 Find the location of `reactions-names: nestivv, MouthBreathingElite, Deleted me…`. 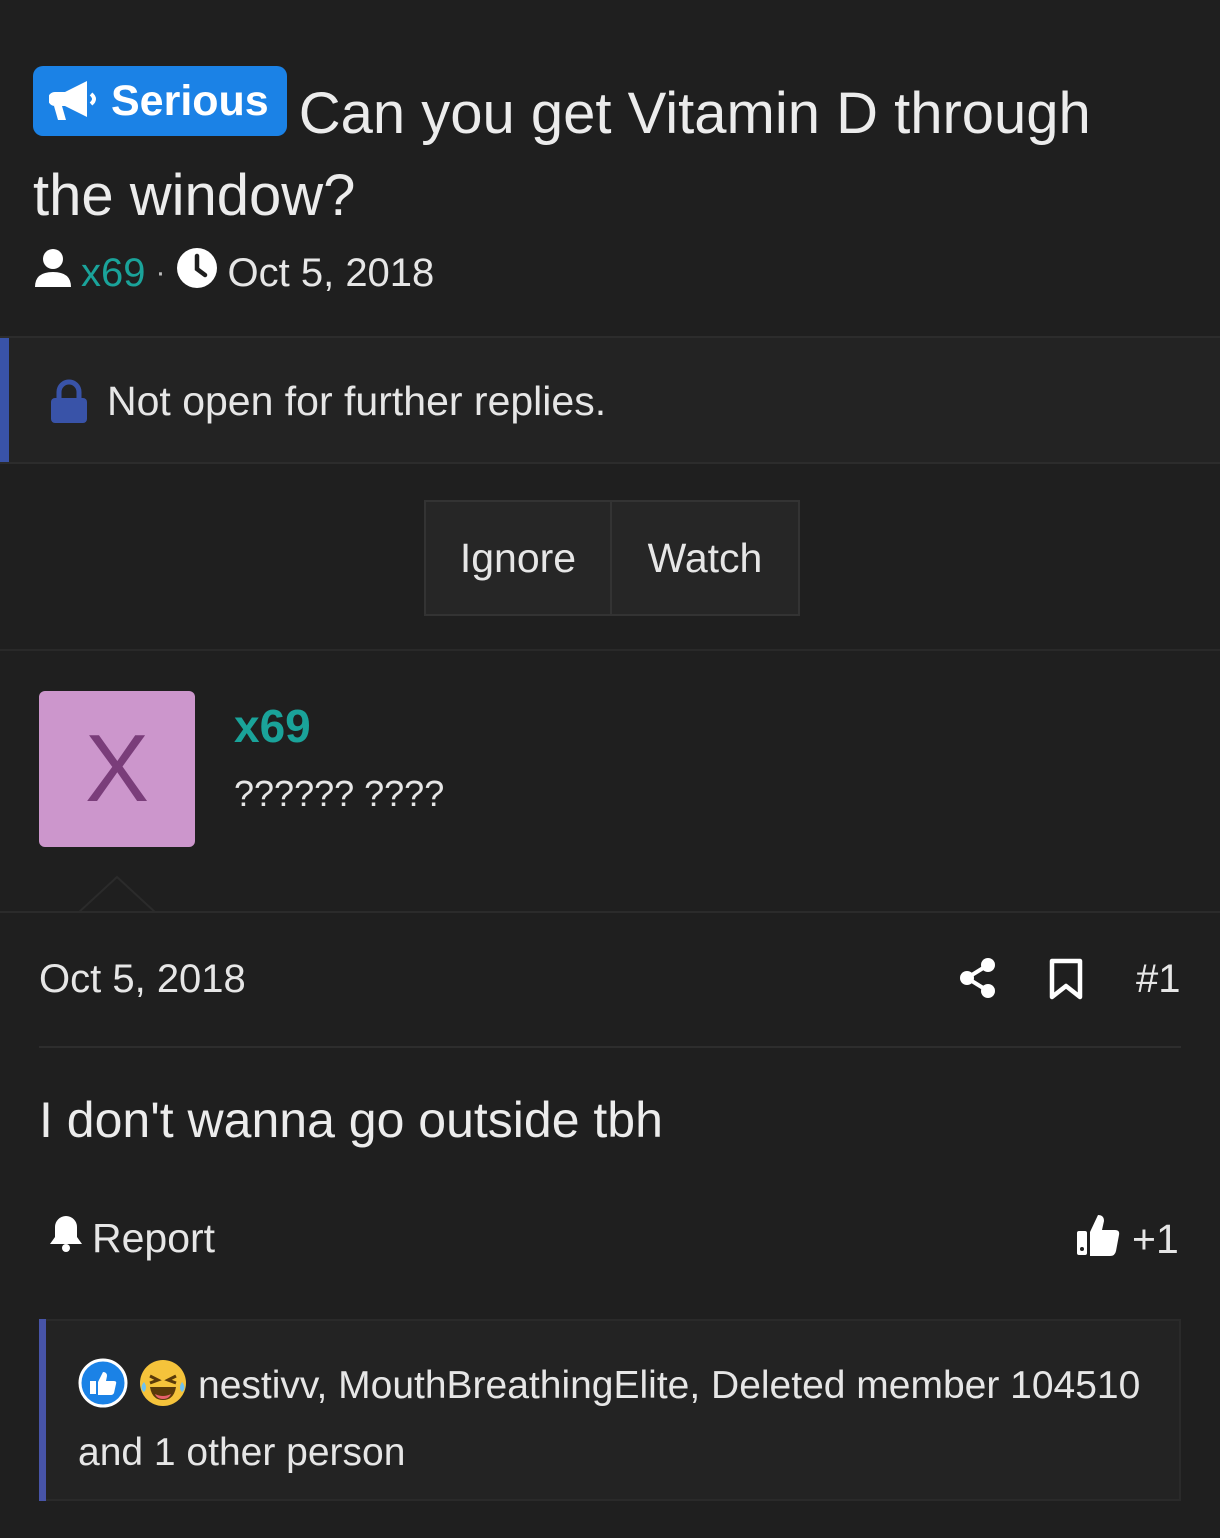

reactions-names: nestivv, MouthBreathingElite, Deleted me… is located at coordinates (609, 1419).